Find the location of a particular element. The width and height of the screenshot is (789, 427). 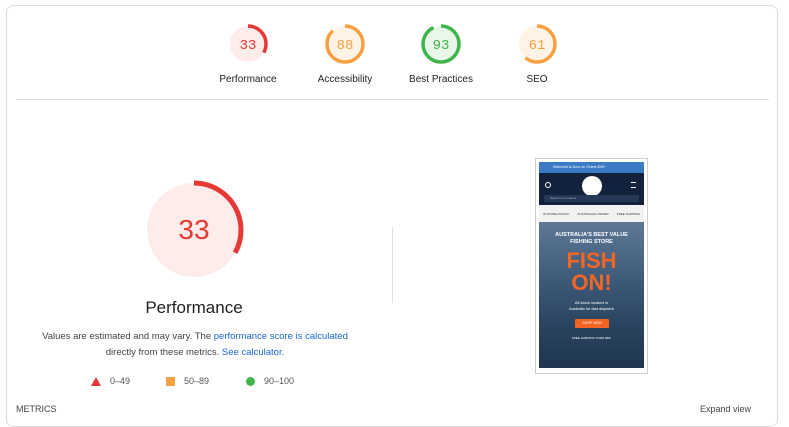

site-search: Search for products is located at coordinates (591, 198).